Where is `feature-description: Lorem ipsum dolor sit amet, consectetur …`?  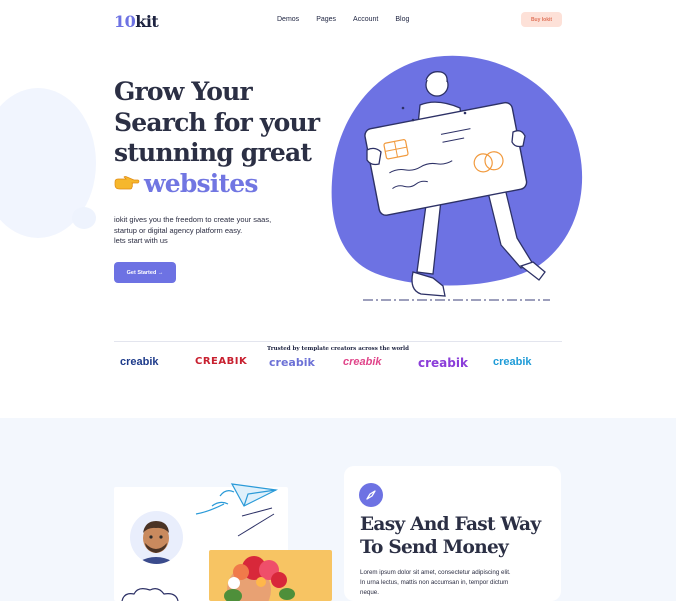 feature-description: Lorem ipsum dolor sit amet, consectetur … is located at coordinates (435, 582).